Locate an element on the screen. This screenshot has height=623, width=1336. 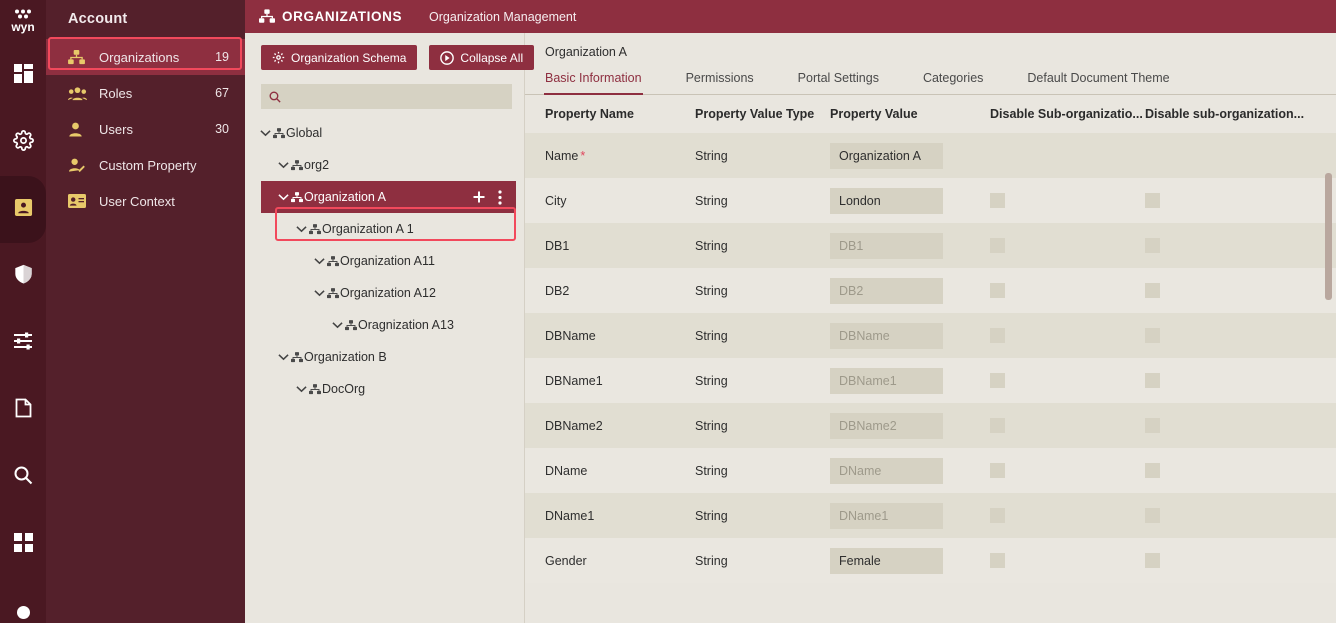
property-value-input: Organization A is located at coordinates (886, 155).